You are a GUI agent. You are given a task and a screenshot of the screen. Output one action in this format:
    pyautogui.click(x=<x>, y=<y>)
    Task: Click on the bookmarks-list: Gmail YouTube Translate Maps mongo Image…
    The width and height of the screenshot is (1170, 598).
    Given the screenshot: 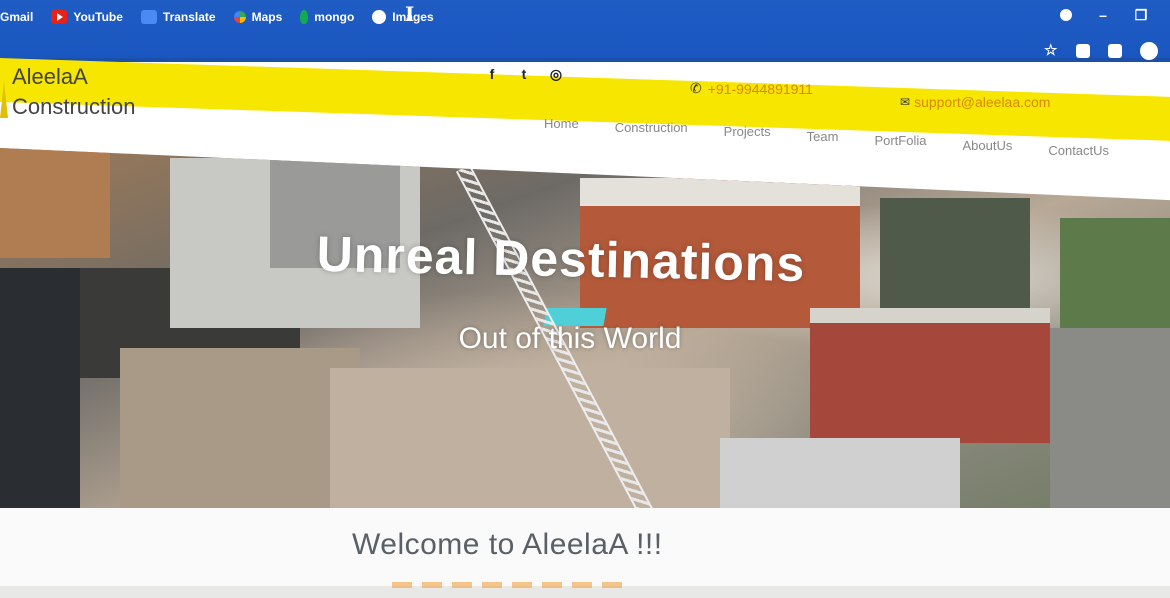 What is the action you would take?
    pyautogui.click(x=226, y=17)
    